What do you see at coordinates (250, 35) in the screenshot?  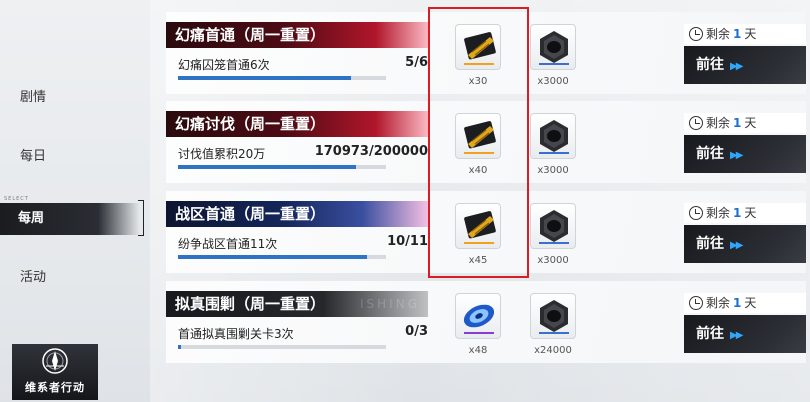 I see `task-title: 幻痛首通（周一重置）` at bounding box center [250, 35].